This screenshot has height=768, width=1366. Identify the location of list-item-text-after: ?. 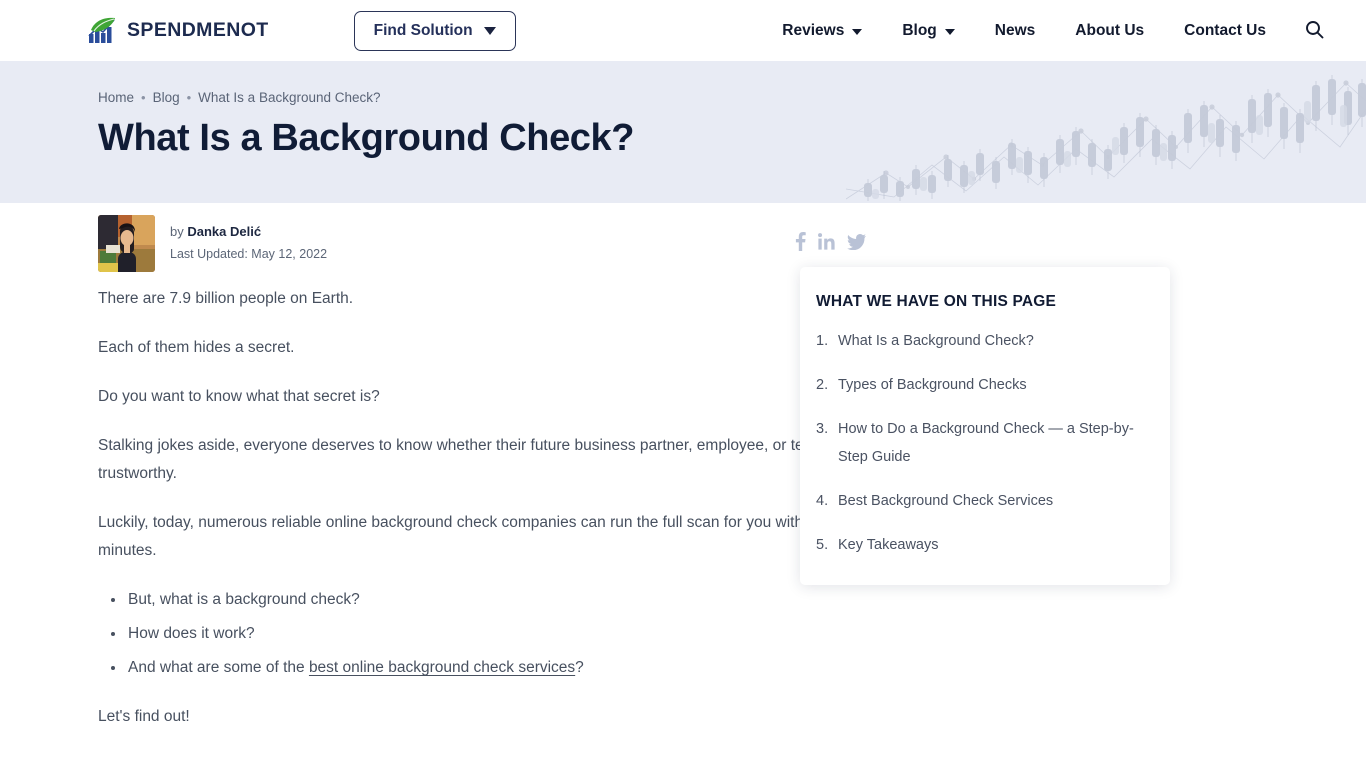
(579, 667).